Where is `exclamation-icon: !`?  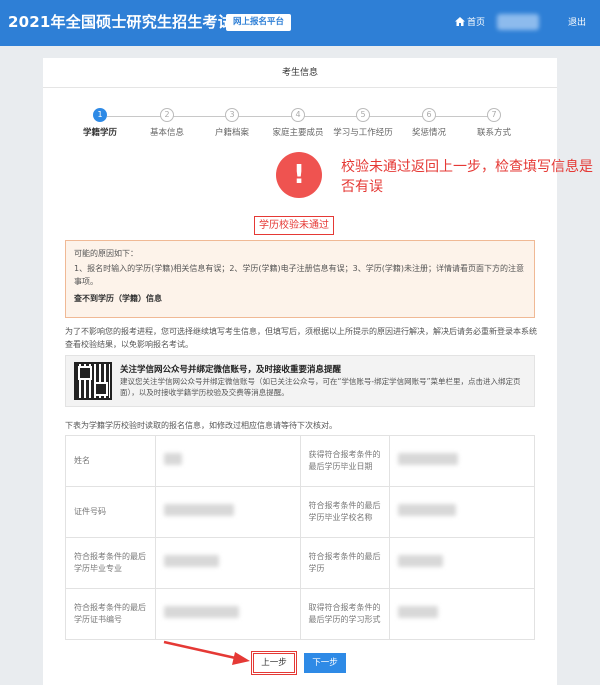
exclamation-icon: ! is located at coordinates (299, 175).